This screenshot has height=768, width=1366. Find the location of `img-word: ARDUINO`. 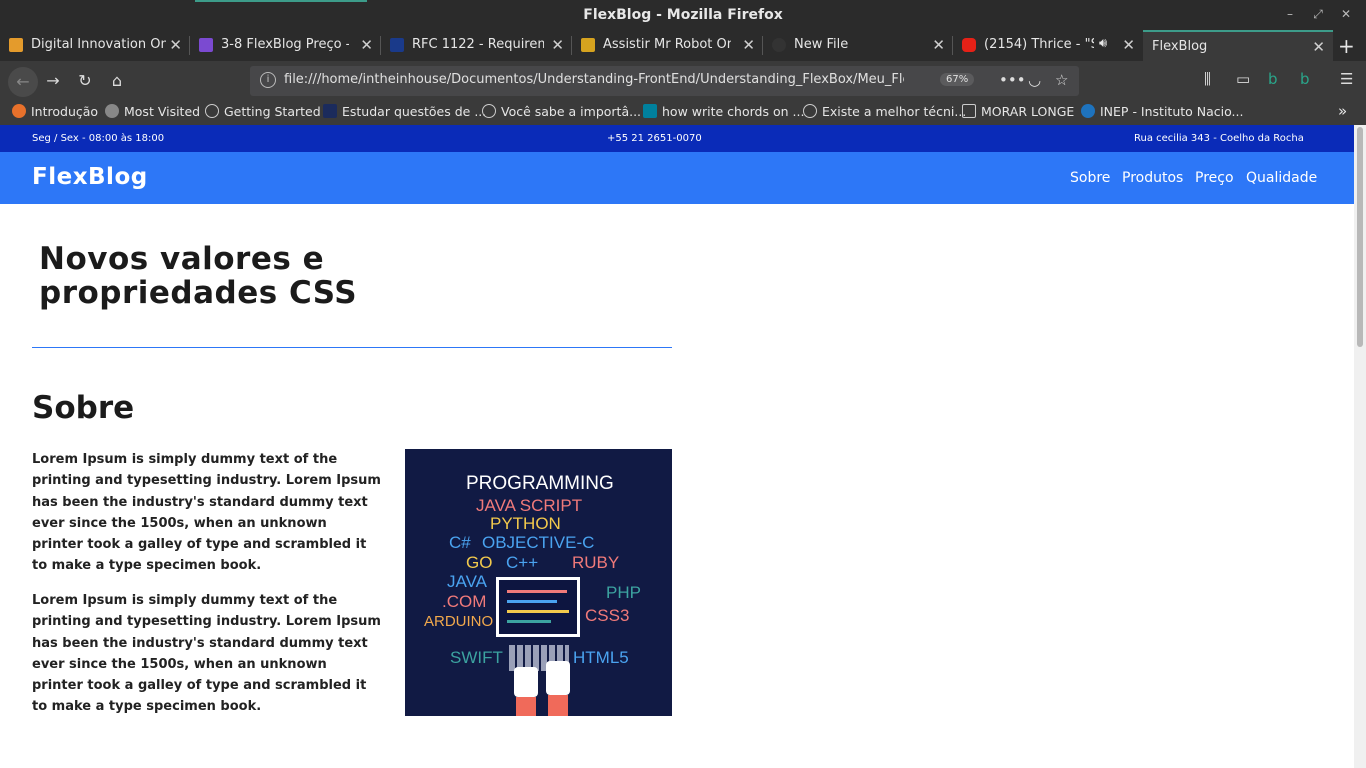

img-word: ARDUINO is located at coordinates (459, 621).